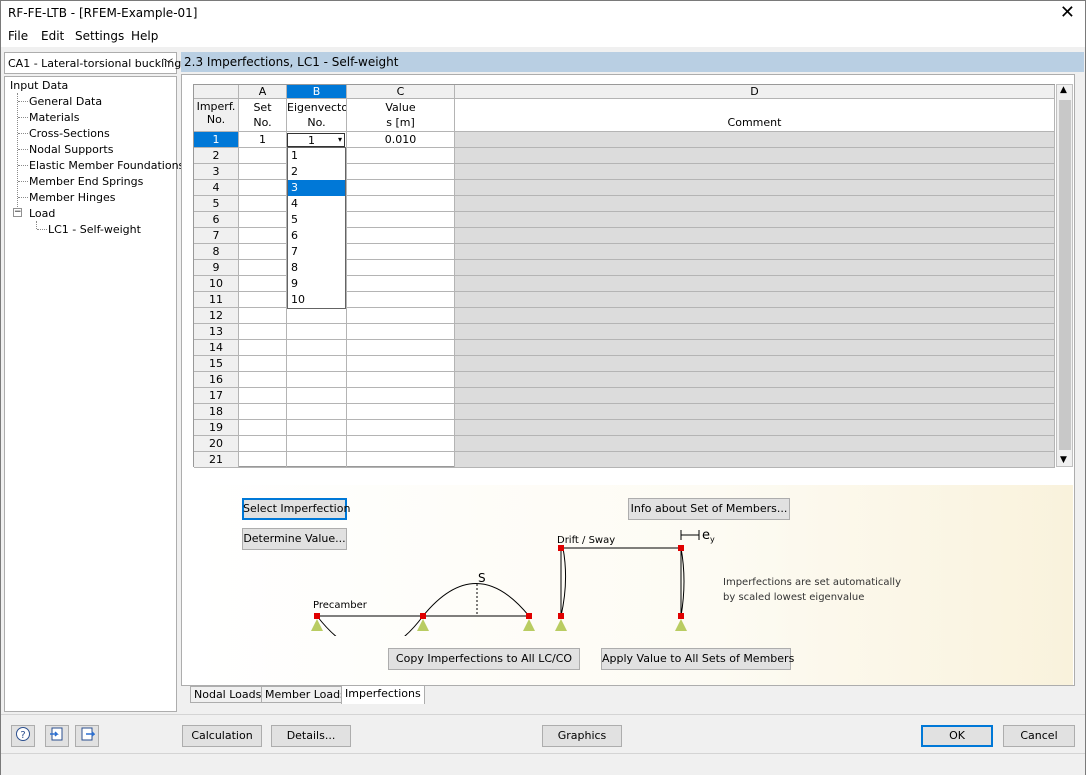 The width and height of the screenshot is (1086, 775). Describe the element at coordinates (216, 460) in the screenshot. I see `row-header: 21` at that location.